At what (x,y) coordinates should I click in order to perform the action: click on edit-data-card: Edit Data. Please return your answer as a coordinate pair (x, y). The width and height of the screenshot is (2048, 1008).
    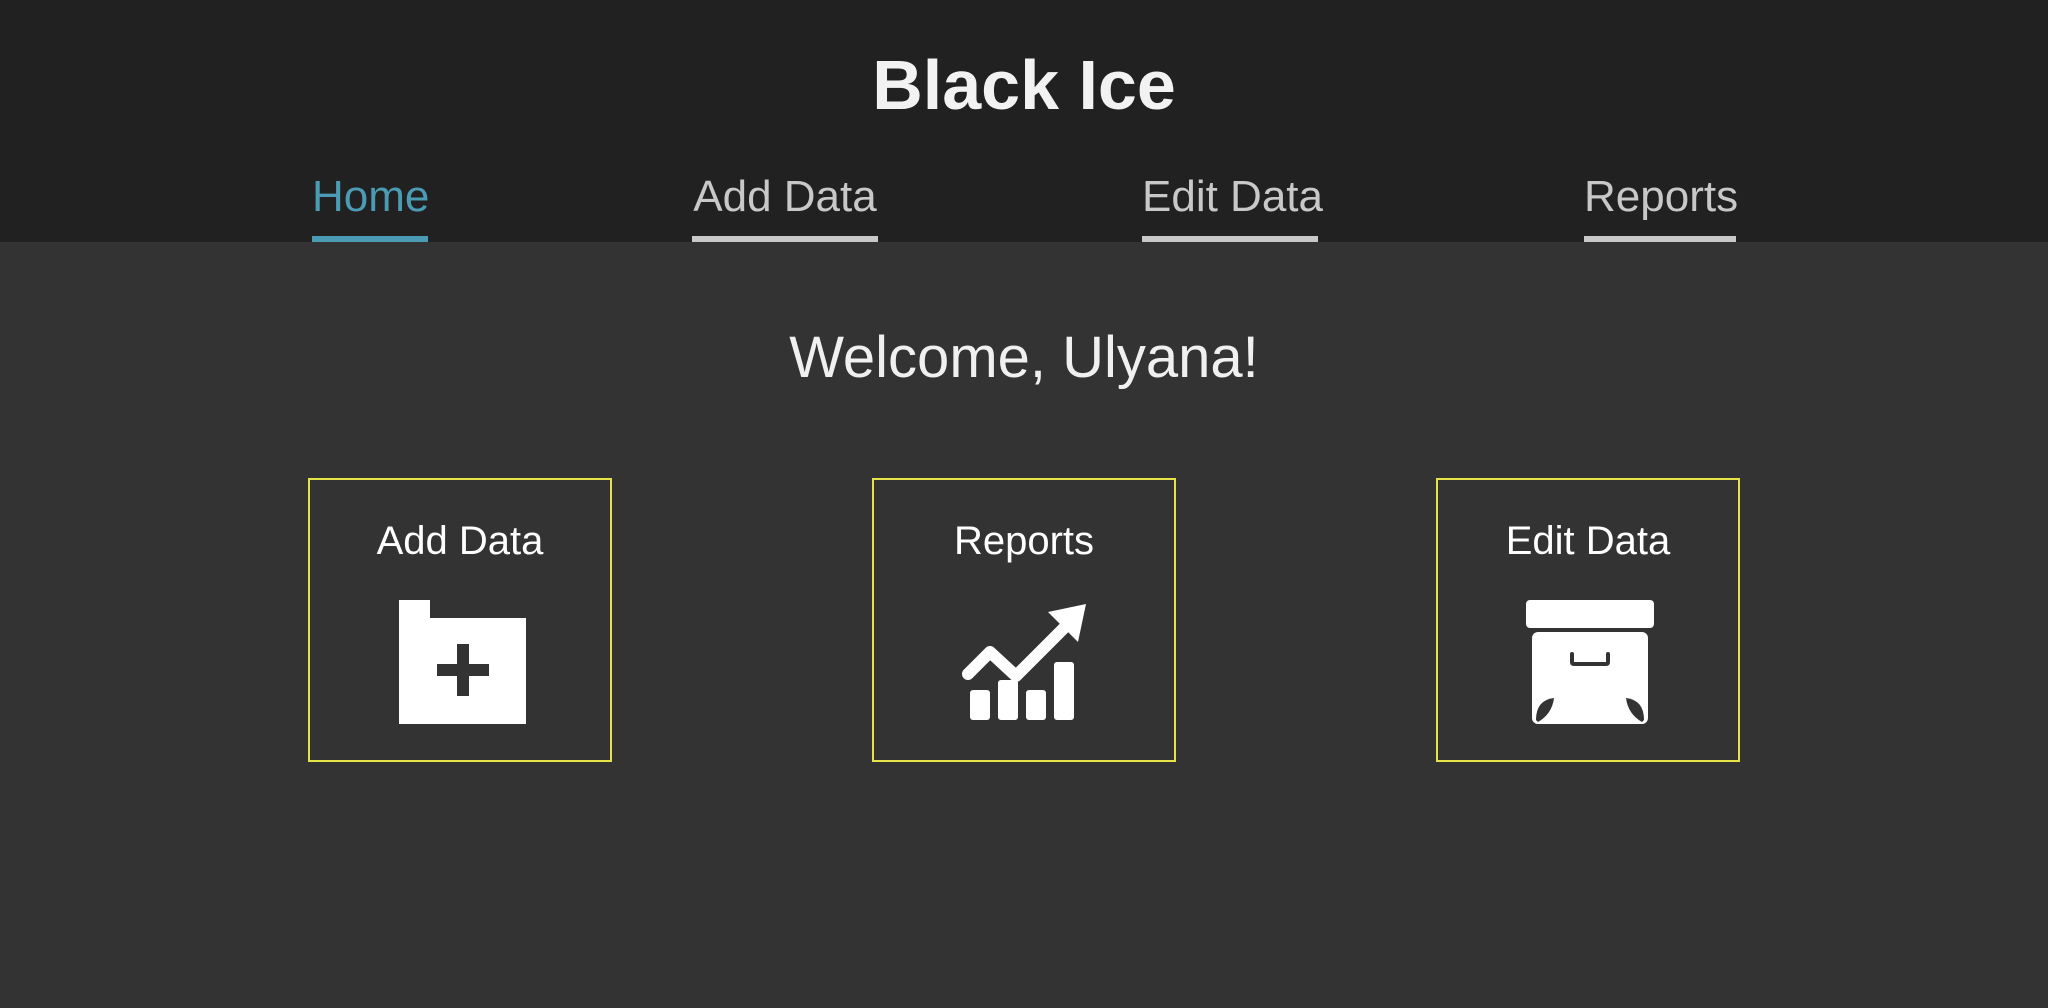
    Looking at the image, I should click on (1588, 620).